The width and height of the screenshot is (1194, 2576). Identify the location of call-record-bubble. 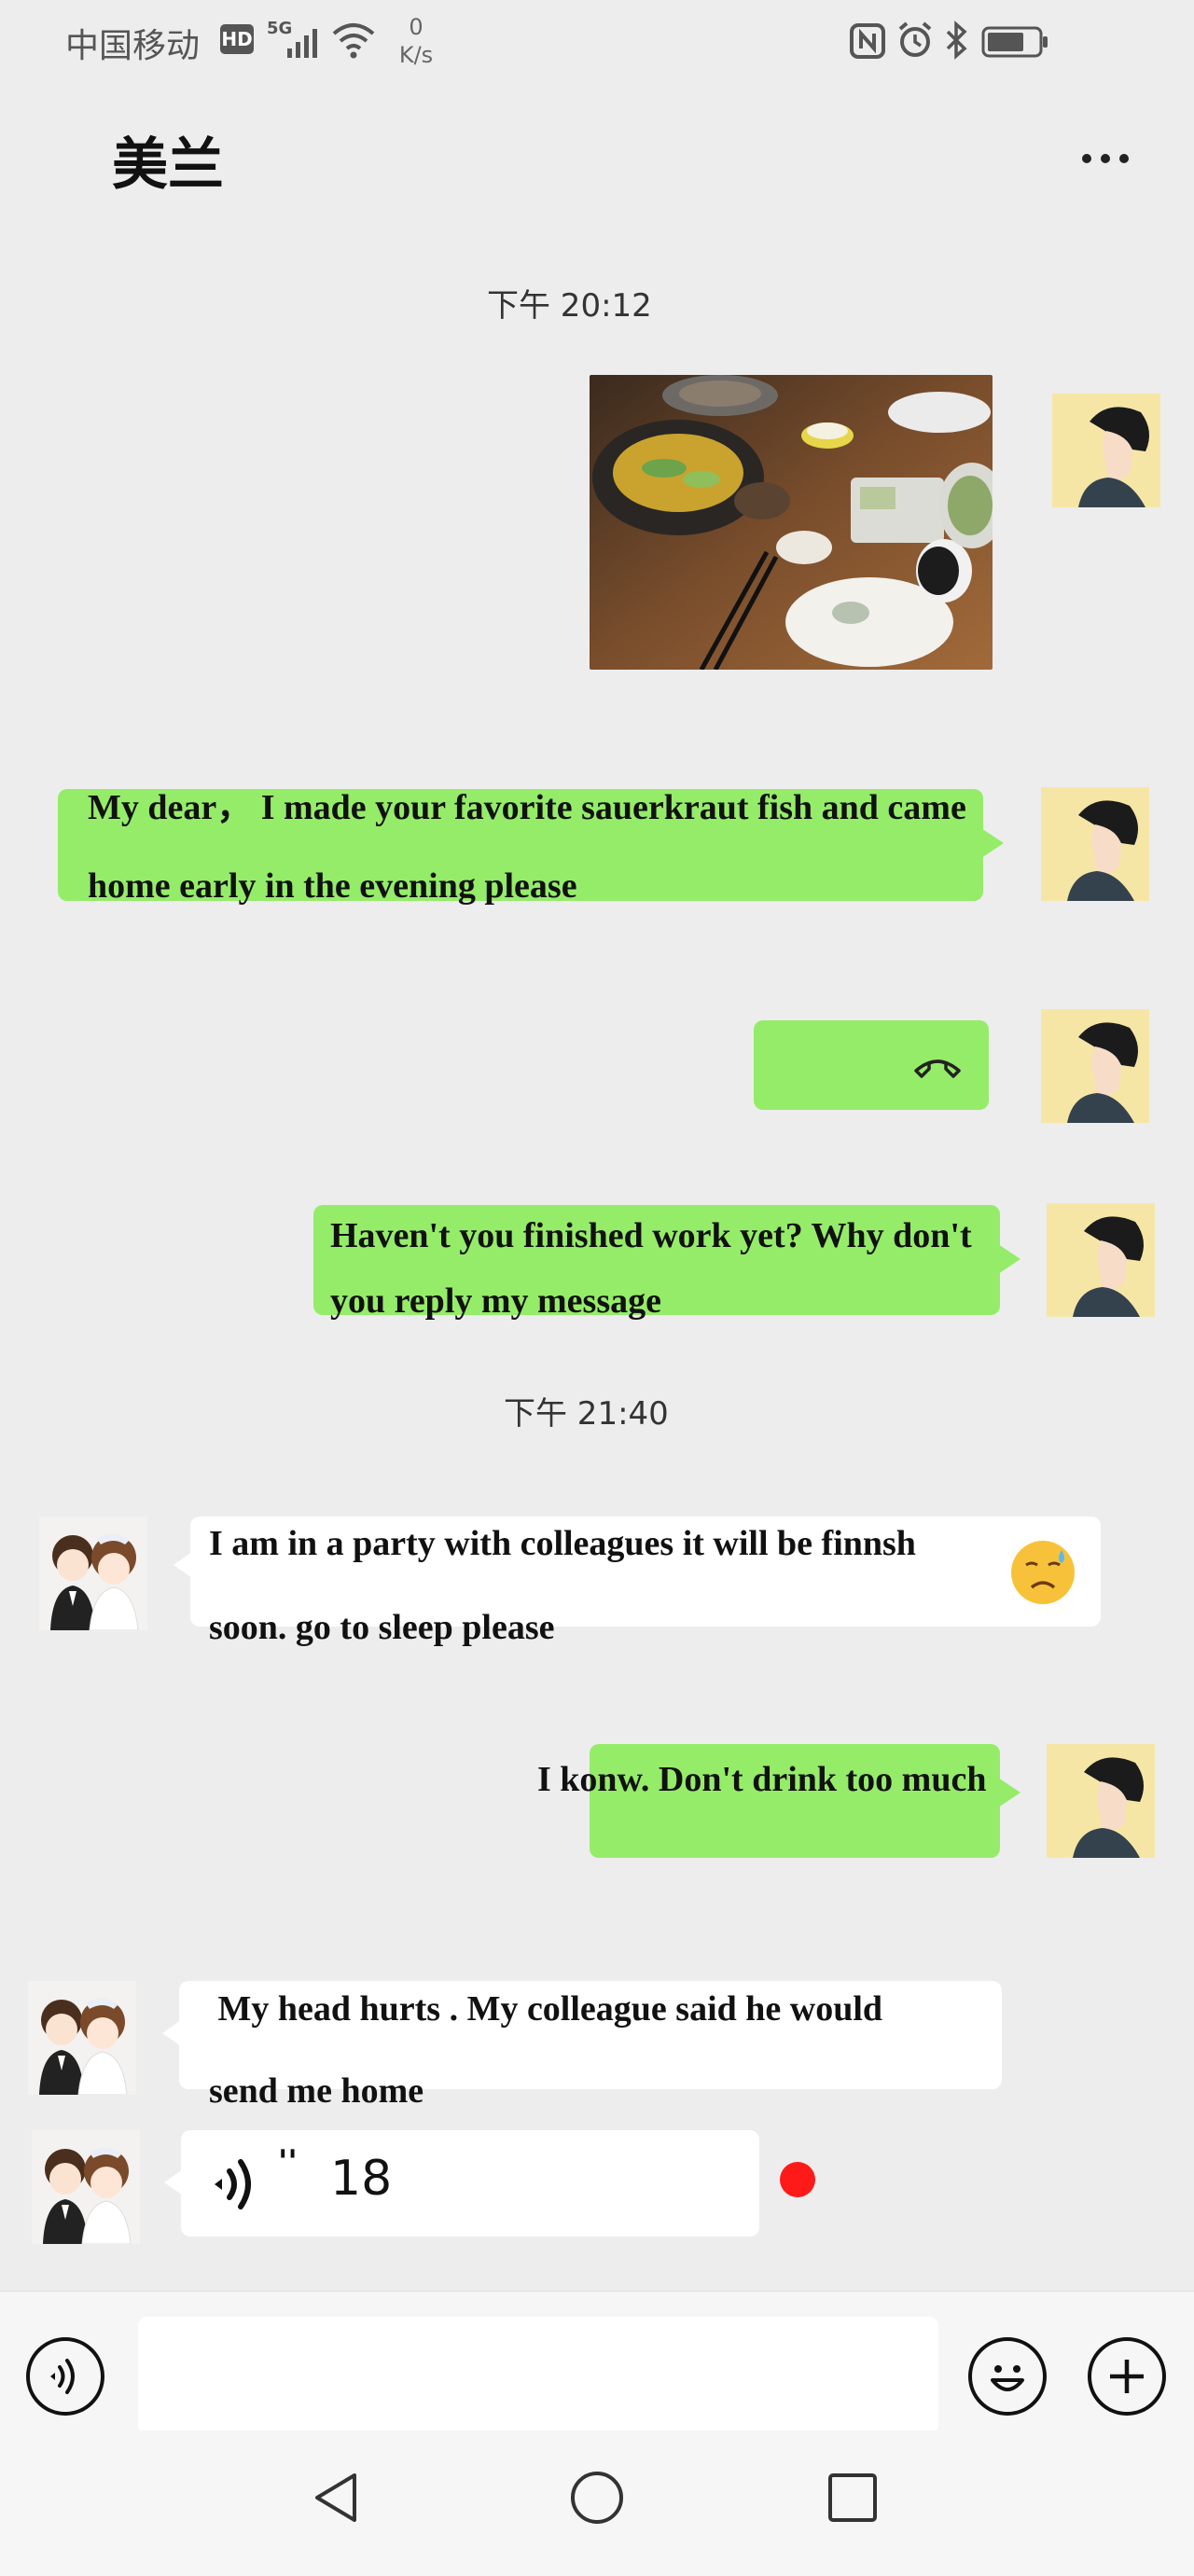
(871, 1065).